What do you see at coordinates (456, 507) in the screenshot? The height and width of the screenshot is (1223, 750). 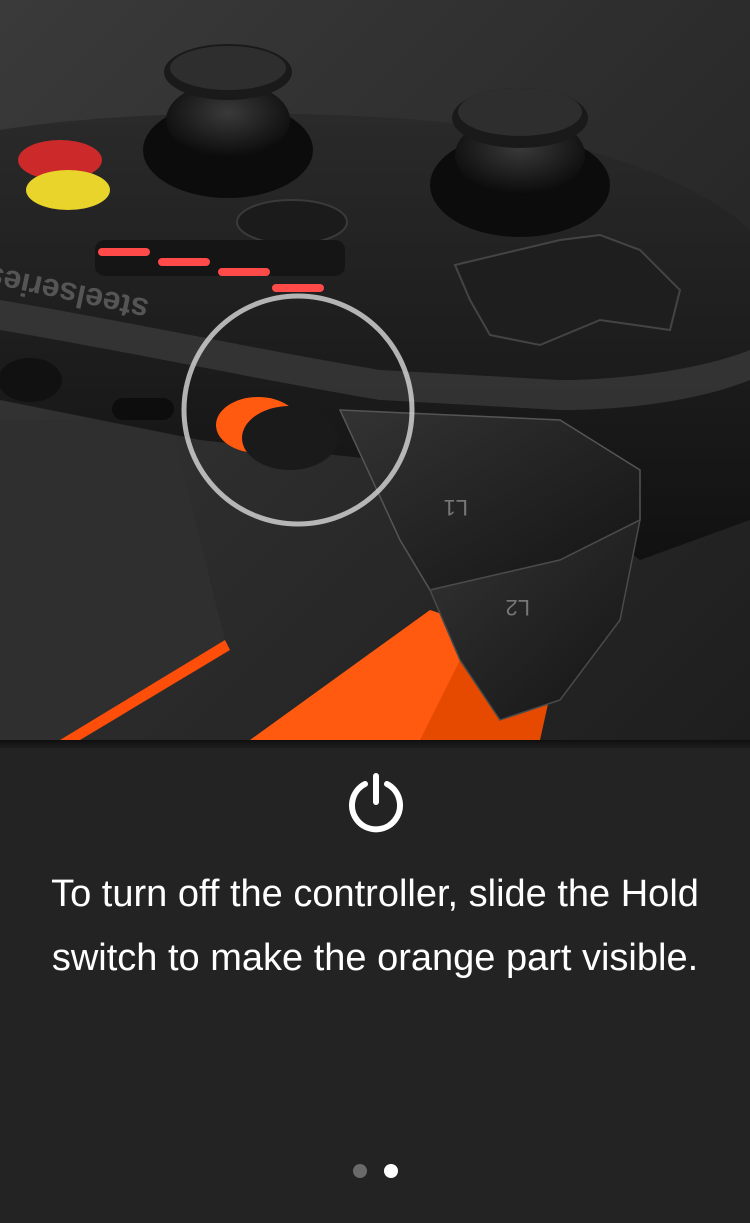 I see `l1-label: L1` at bounding box center [456, 507].